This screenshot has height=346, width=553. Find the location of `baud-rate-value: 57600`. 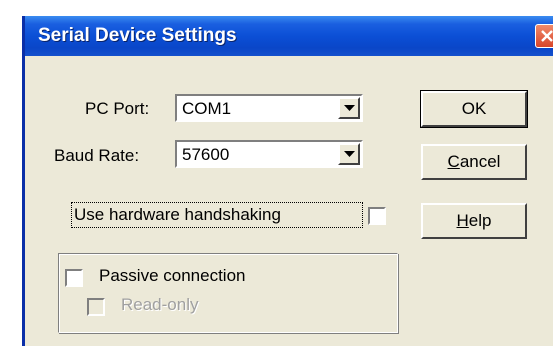

baud-rate-value: 57600 is located at coordinates (206, 154).